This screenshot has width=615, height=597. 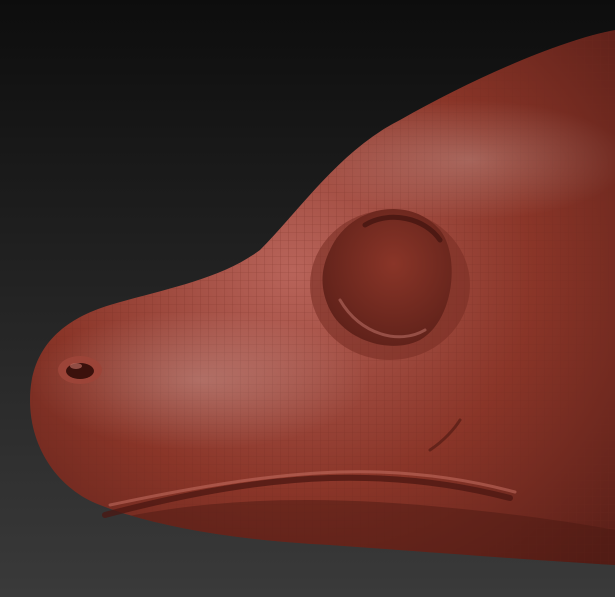 I want to click on eye-socket, so click(x=390, y=284).